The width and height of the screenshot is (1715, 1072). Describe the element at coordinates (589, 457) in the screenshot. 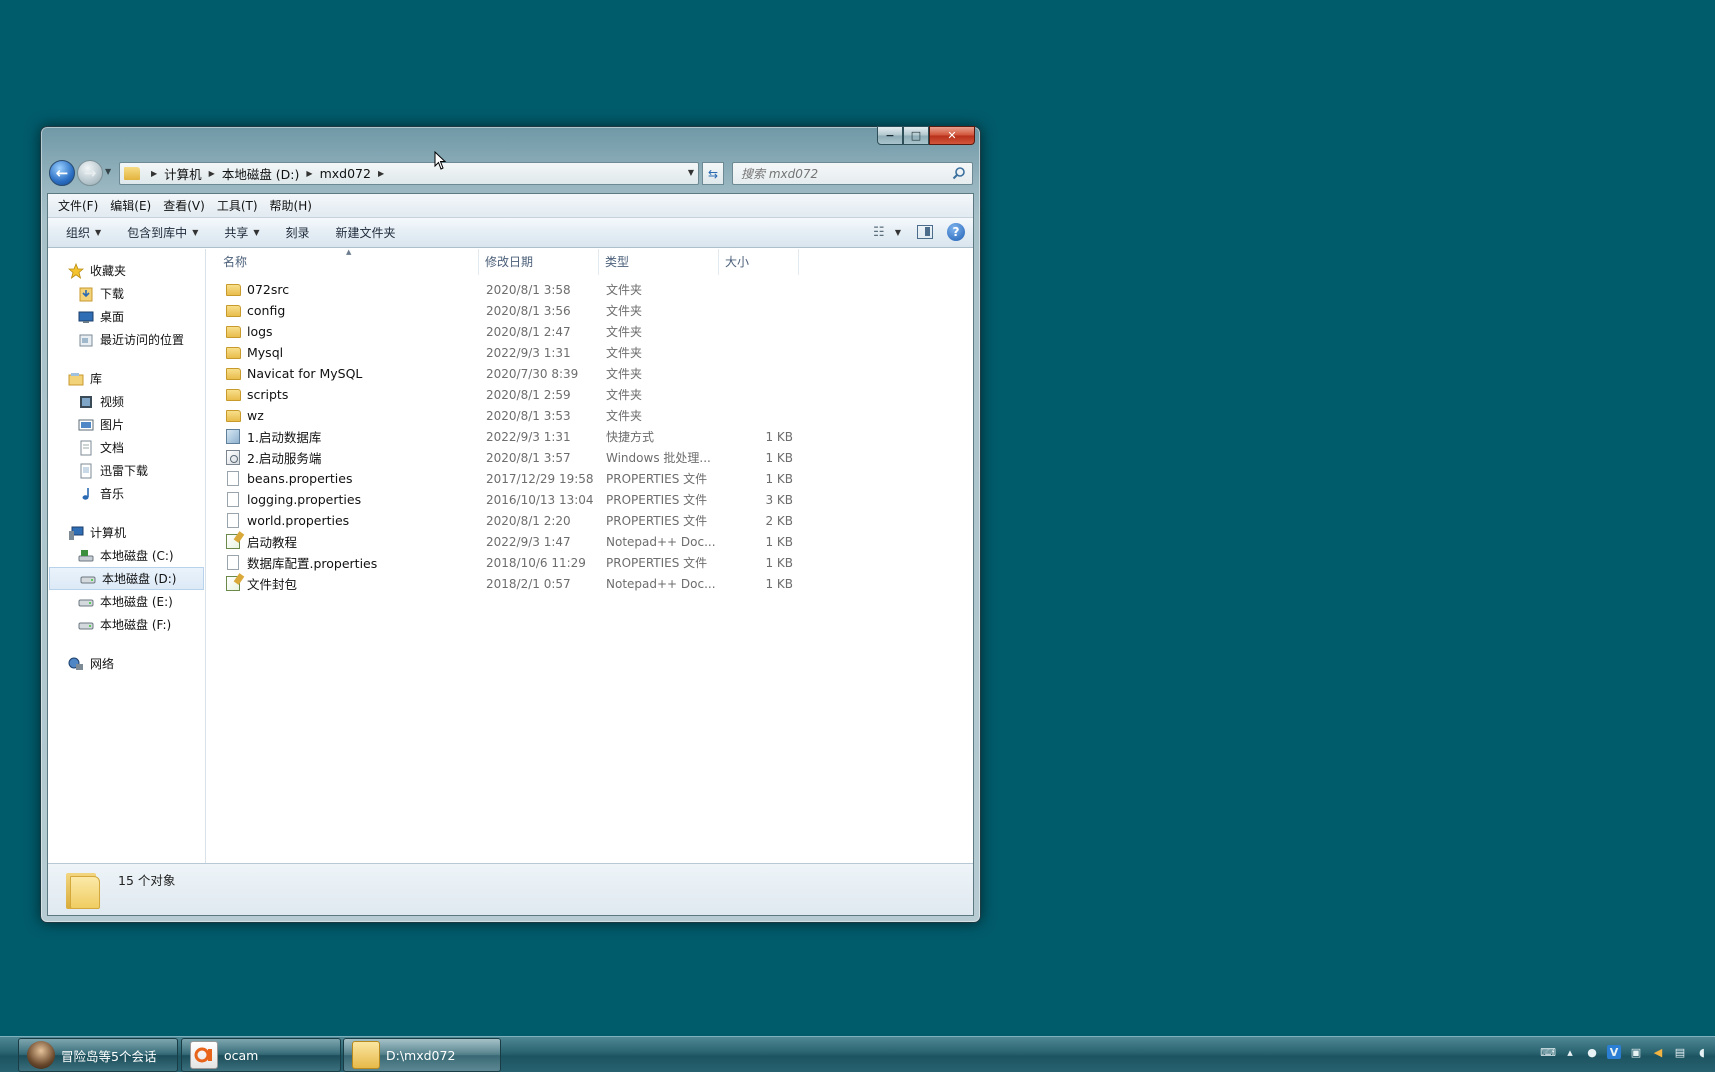

I see `file-row: 2.启动服务端 2020/8/1 3:57 Windows 批处理... 1 KB` at that location.